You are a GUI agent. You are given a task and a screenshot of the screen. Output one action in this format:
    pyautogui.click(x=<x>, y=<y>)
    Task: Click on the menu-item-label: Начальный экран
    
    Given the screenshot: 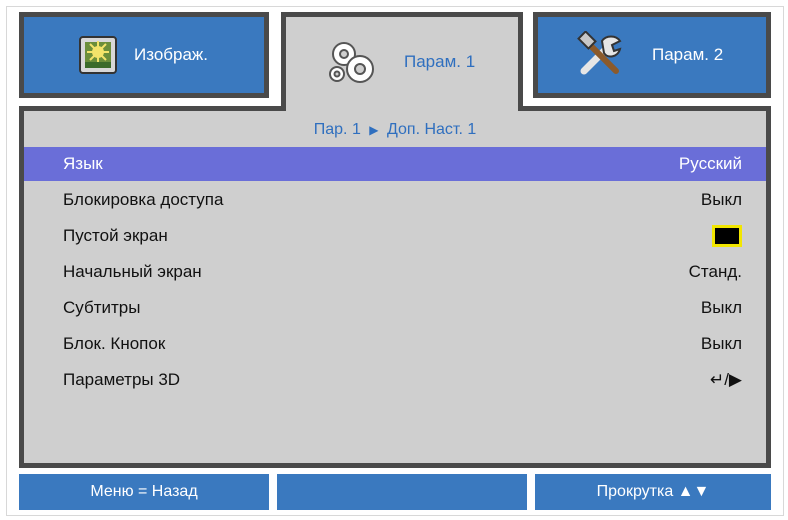 What is the action you would take?
    pyautogui.click(x=132, y=271)
    